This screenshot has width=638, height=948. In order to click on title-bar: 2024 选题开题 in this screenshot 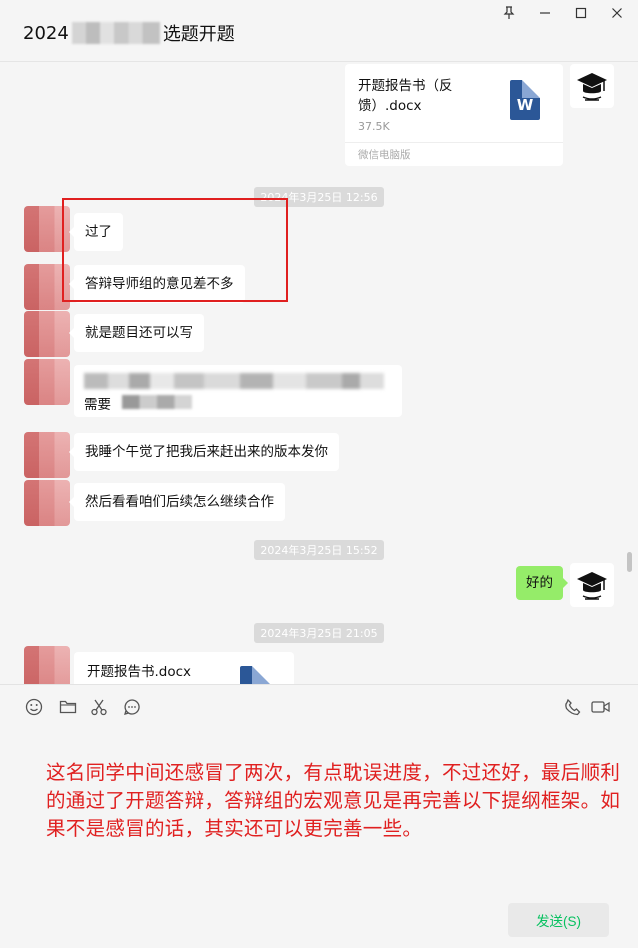, I will do `click(319, 31)`.